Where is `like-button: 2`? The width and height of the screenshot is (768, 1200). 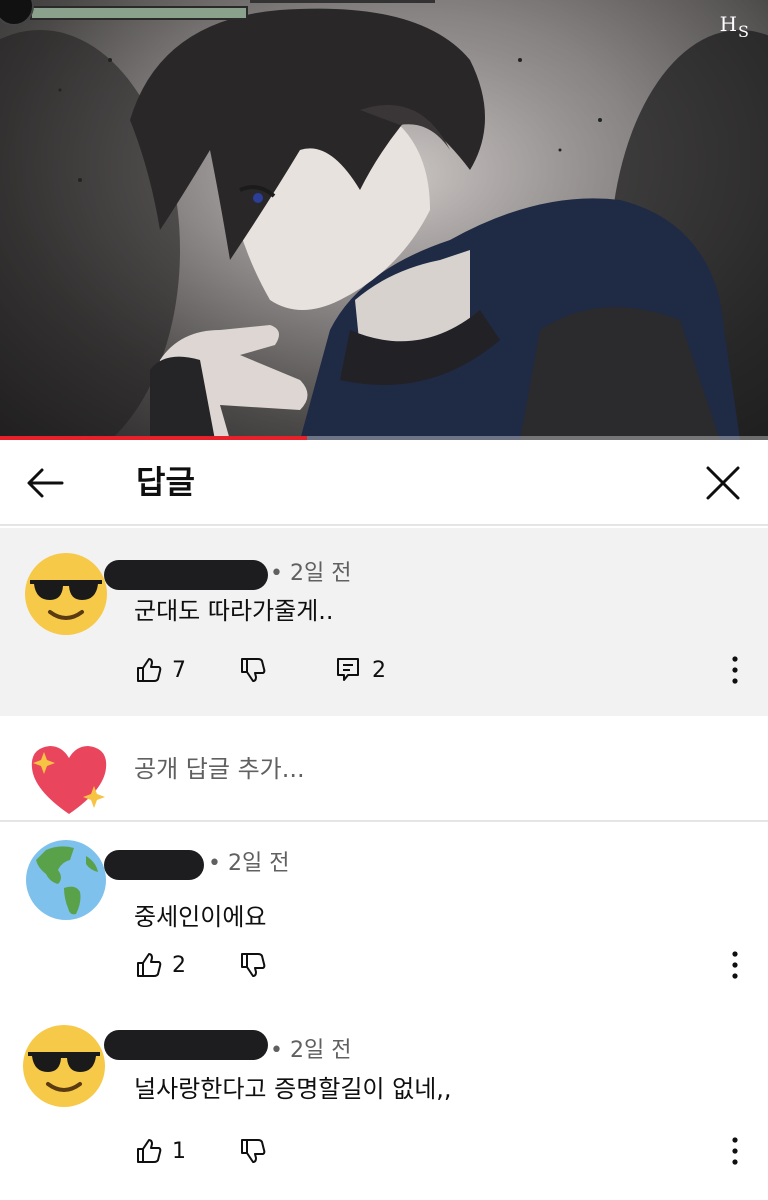 like-button: 2 is located at coordinates (160, 965).